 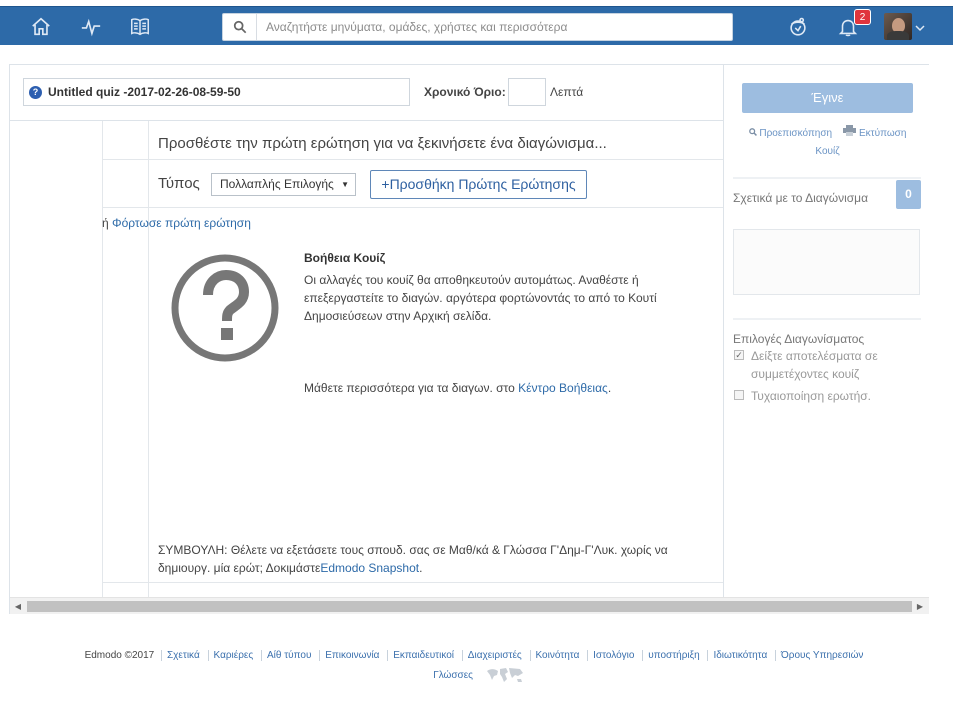 What do you see at coordinates (465, 92) in the screenshot?
I see `time-limit-label: Χρονικό Όριο:` at bounding box center [465, 92].